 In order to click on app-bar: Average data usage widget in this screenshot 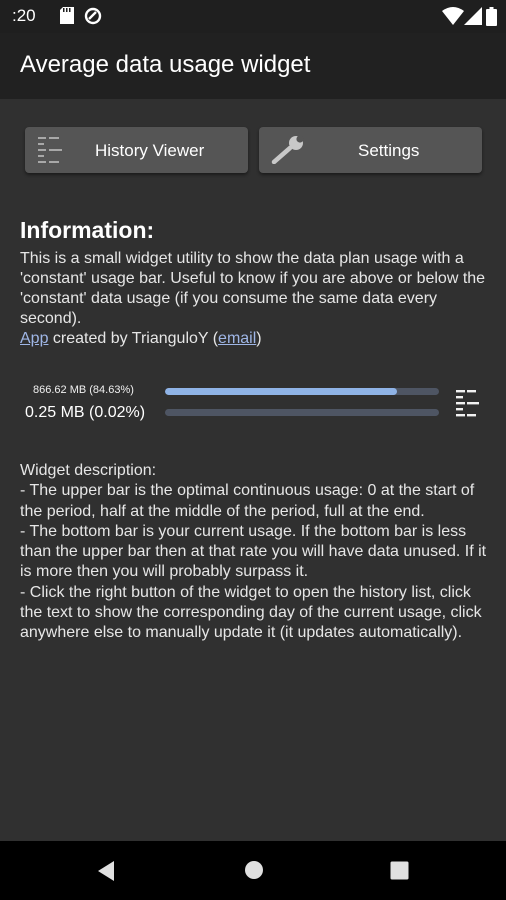, I will do `click(253, 66)`.